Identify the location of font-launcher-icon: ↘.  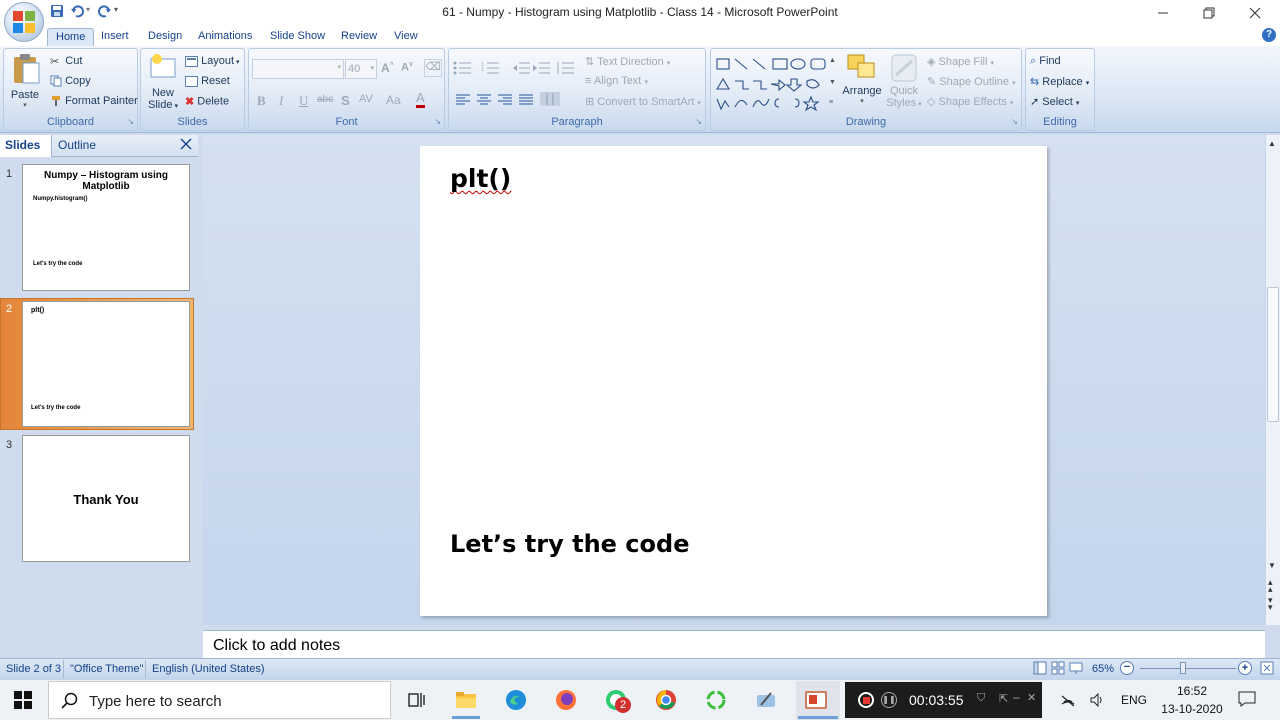
(437, 121).